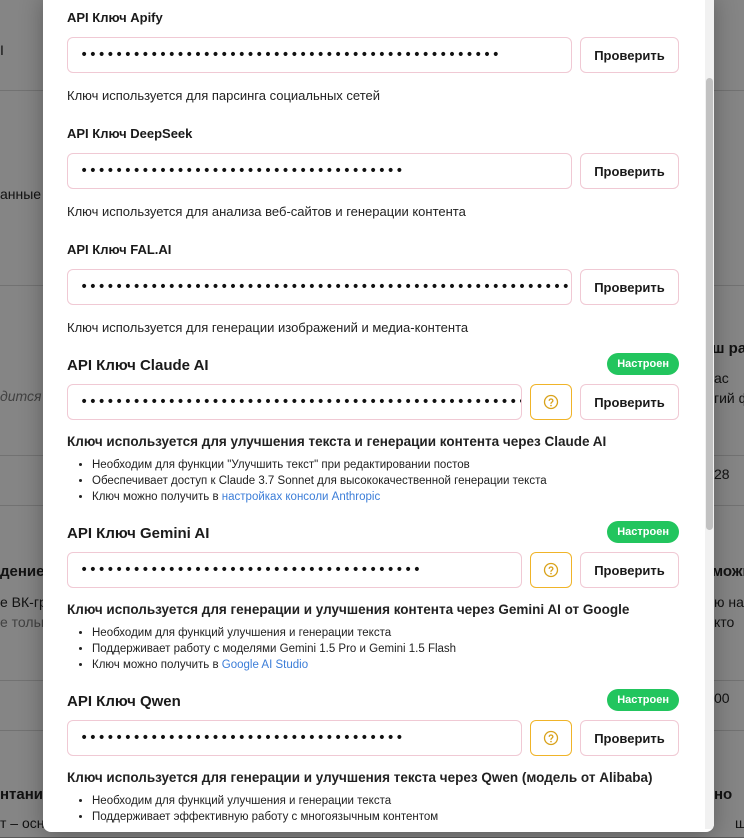  What do you see at coordinates (709, 304) in the screenshot?
I see `scrollbar-thumb` at bounding box center [709, 304].